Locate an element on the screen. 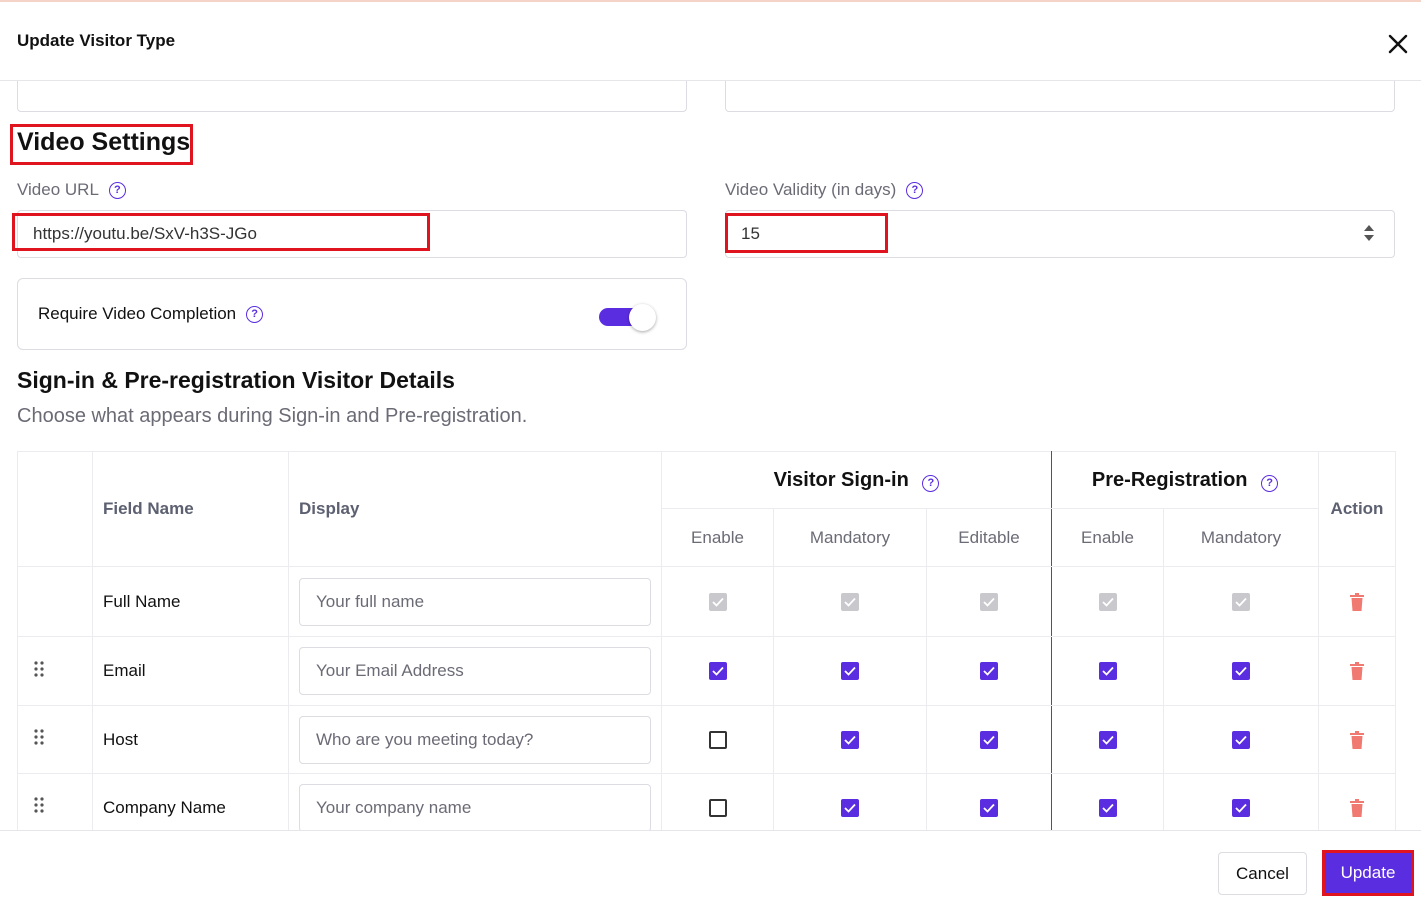 This screenshot has height=913, width=1421. highlight-box: Update is located at coordinates (1368, 873).